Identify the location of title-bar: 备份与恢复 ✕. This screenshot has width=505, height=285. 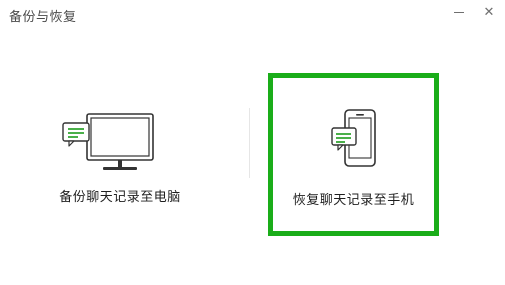
(252, 14).